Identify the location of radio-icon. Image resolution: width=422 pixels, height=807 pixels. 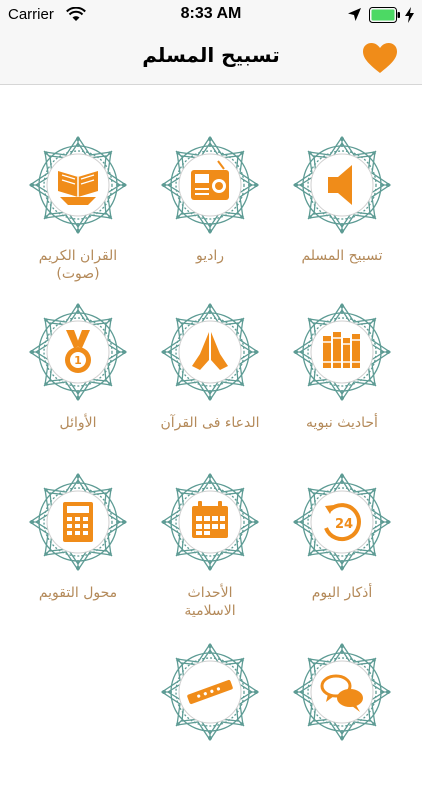
(210, 180).